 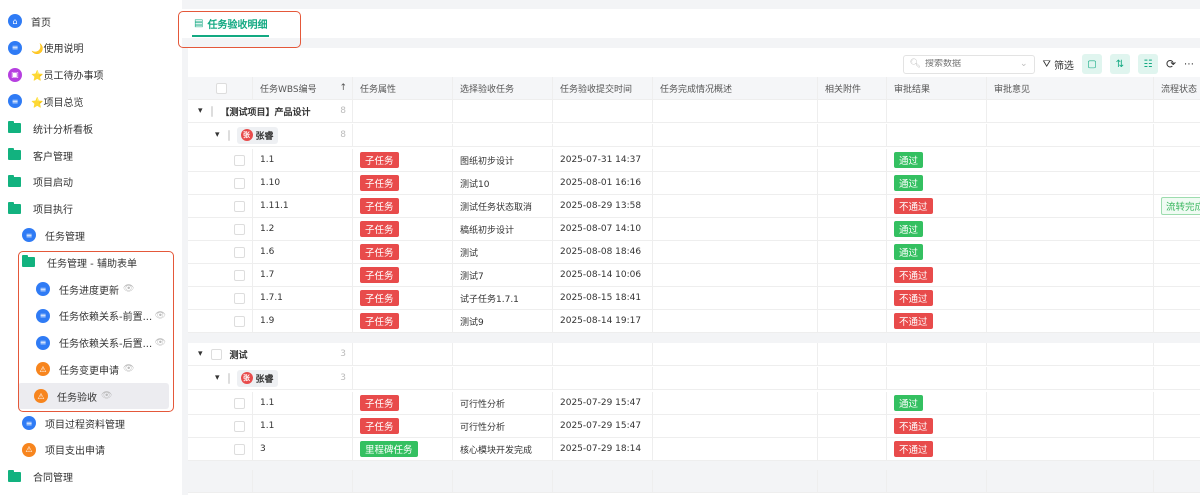 I want to click on sidebar-item: ⚠ 项目支出申请, so click(x=85, y=450).